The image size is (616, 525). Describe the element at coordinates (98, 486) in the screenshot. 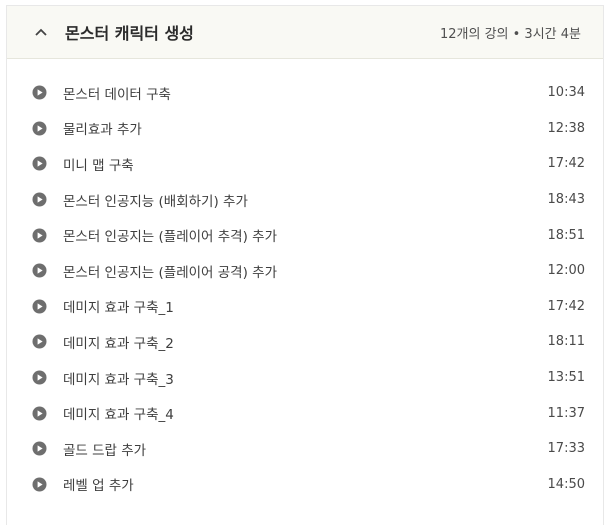

I see `lecture-title: 레벨 업 추가` at that location.